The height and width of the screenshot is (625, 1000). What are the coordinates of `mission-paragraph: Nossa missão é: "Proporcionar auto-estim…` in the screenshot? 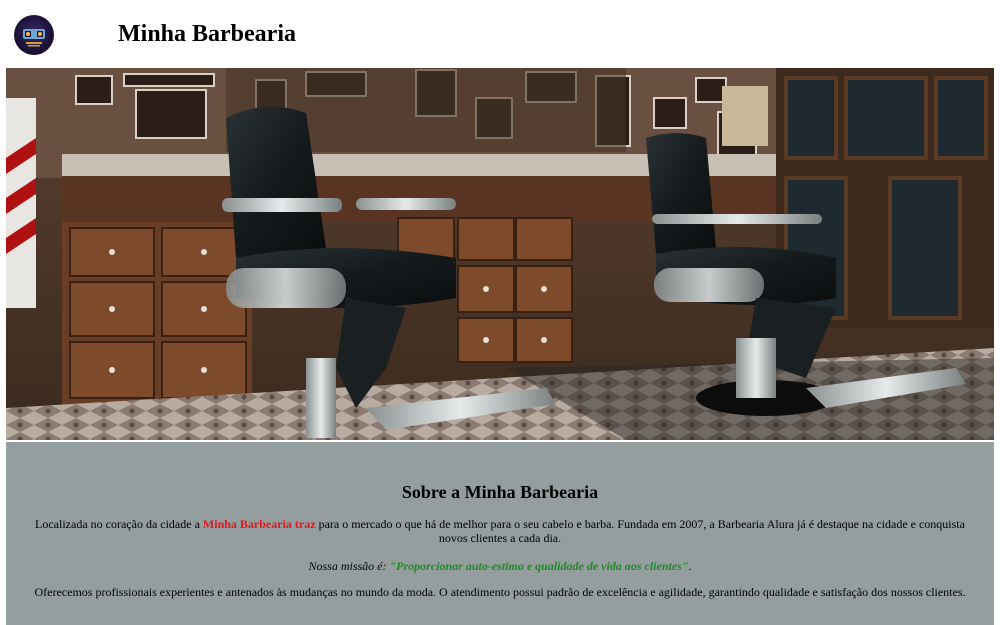 It's located at (500, 566).